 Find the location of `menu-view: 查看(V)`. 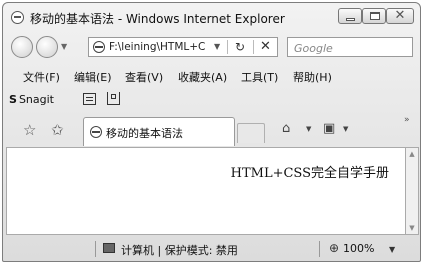

menu-view: 查看(V) is located at coordinates (144, 77).